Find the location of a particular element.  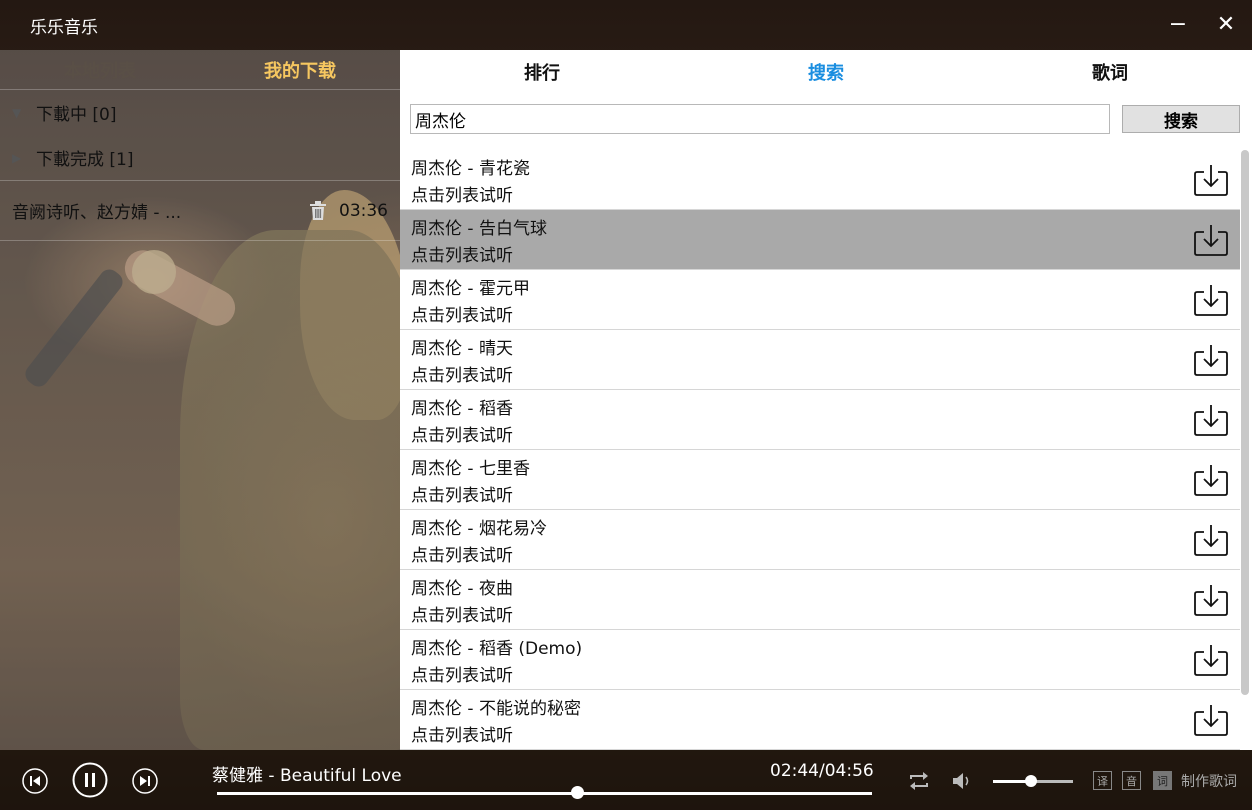

pause-button is located at coordinates (90, 782).